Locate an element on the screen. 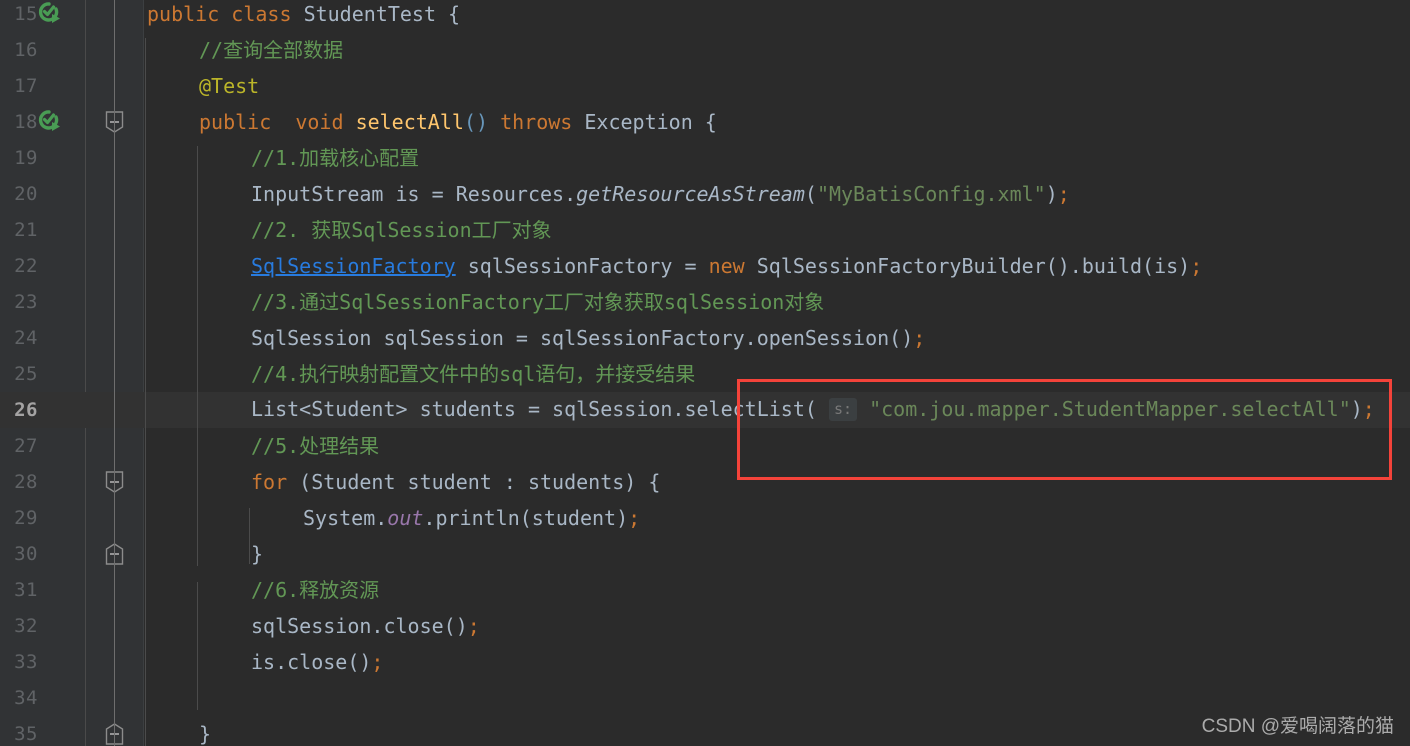  code-text: } is located at coordinates (257, 554).